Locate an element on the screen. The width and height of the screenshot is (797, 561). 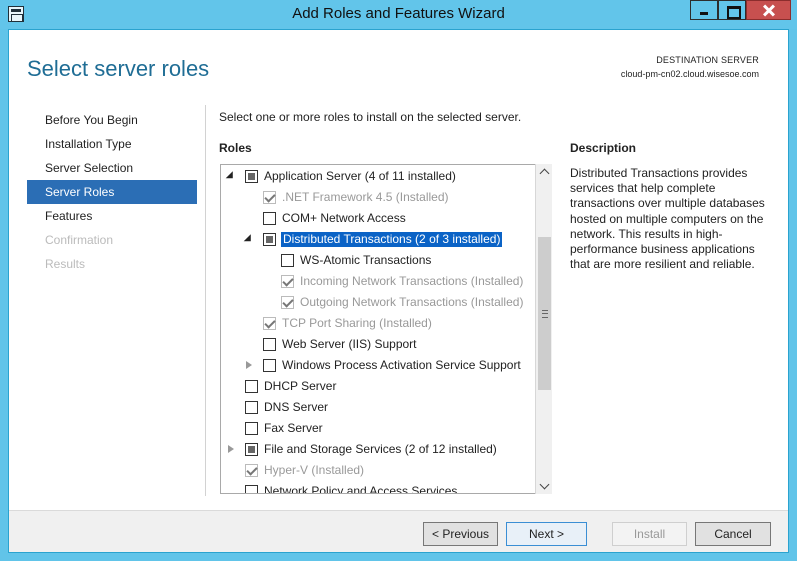
destination-server-label: DESTINATION SERVER is located at coordinates (707, 60).